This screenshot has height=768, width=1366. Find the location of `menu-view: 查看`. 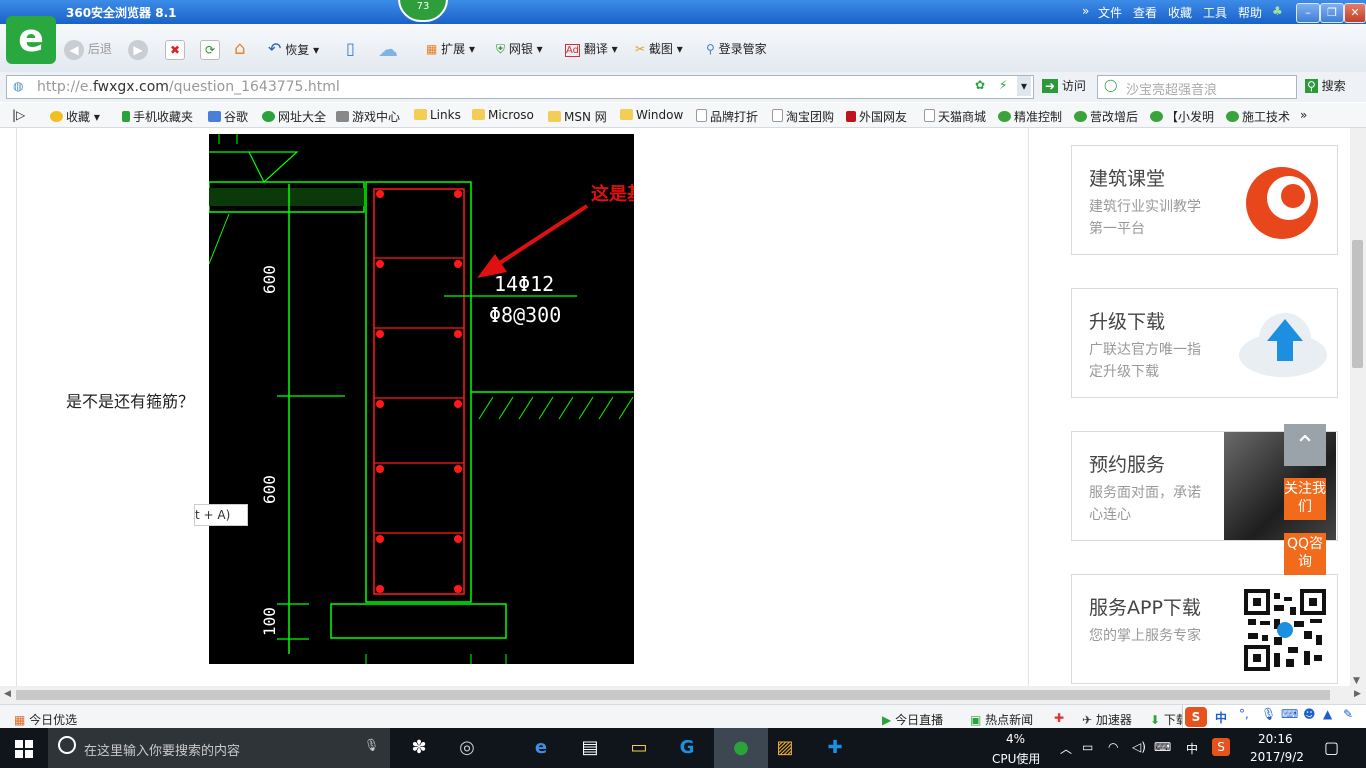

menu-view: 查看 is located at coordinates (1145, 12).